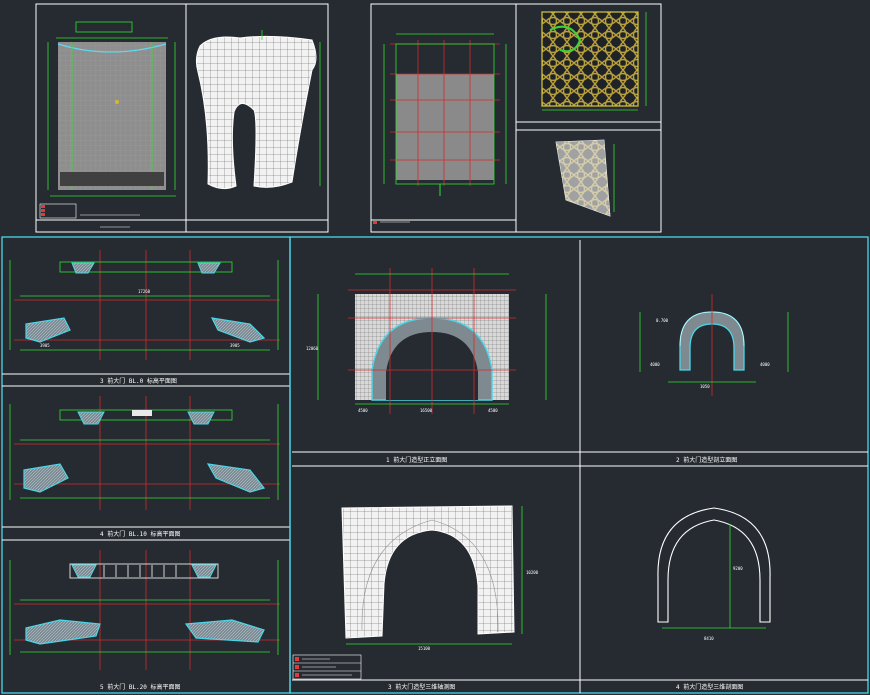  I want to click on plan-dim-width: 17260, so click(144, 291).